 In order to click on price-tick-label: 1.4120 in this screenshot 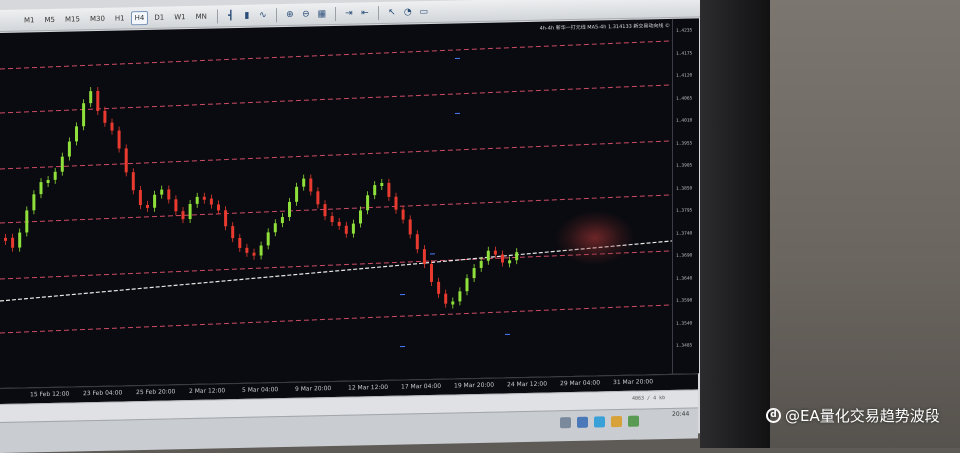, I will do `click(684, 75)`.